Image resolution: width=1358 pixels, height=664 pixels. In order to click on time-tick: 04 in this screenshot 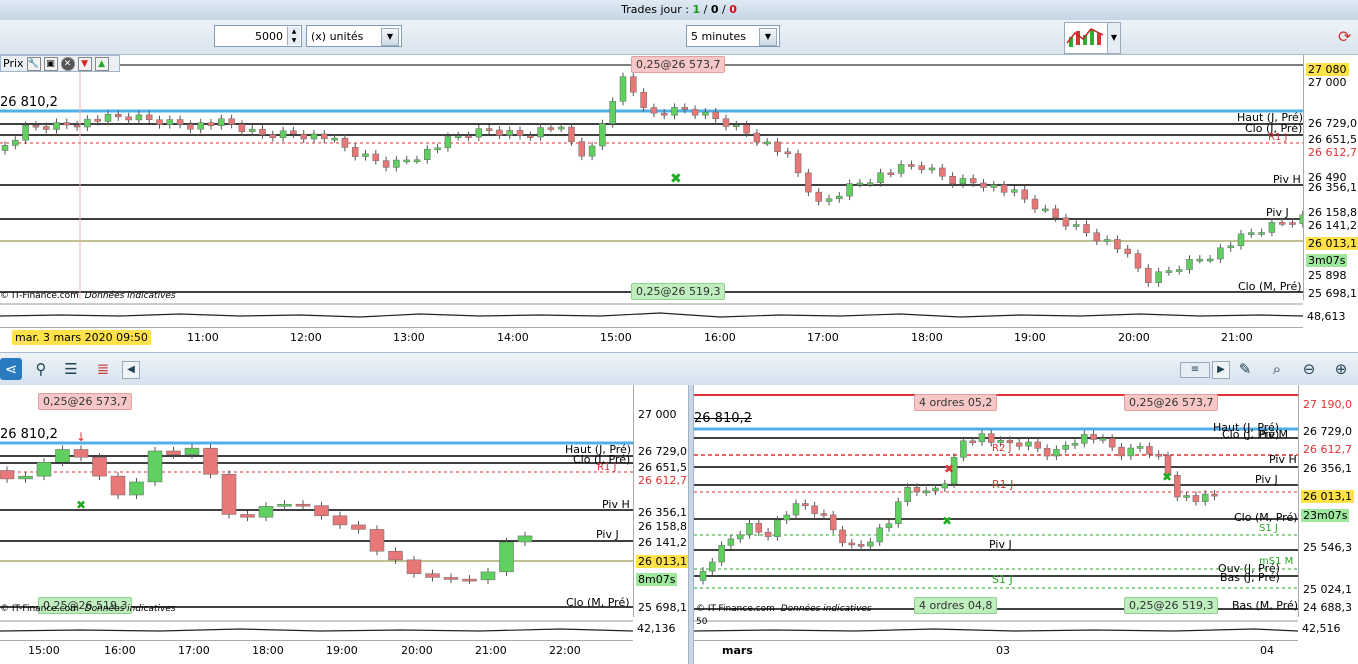, I will do `click(1267, 650)`.